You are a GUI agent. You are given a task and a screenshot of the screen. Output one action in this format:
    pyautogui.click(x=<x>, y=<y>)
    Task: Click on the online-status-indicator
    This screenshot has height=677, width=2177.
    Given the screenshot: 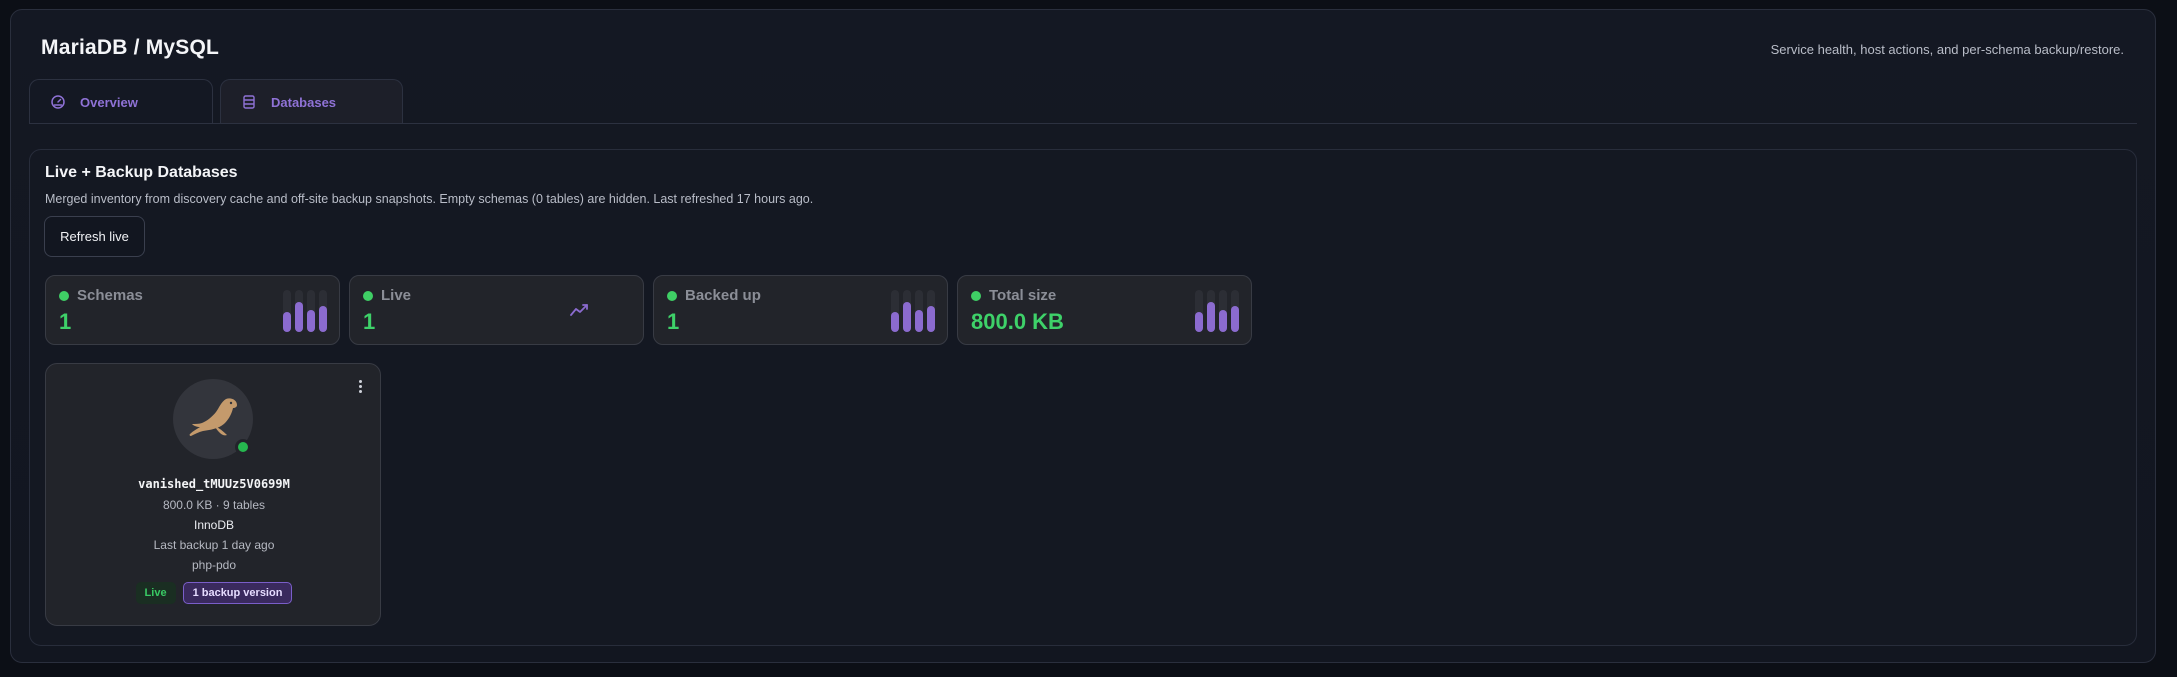 What is the action you would take?
    pyautogui.click(x=243, y=447)
    